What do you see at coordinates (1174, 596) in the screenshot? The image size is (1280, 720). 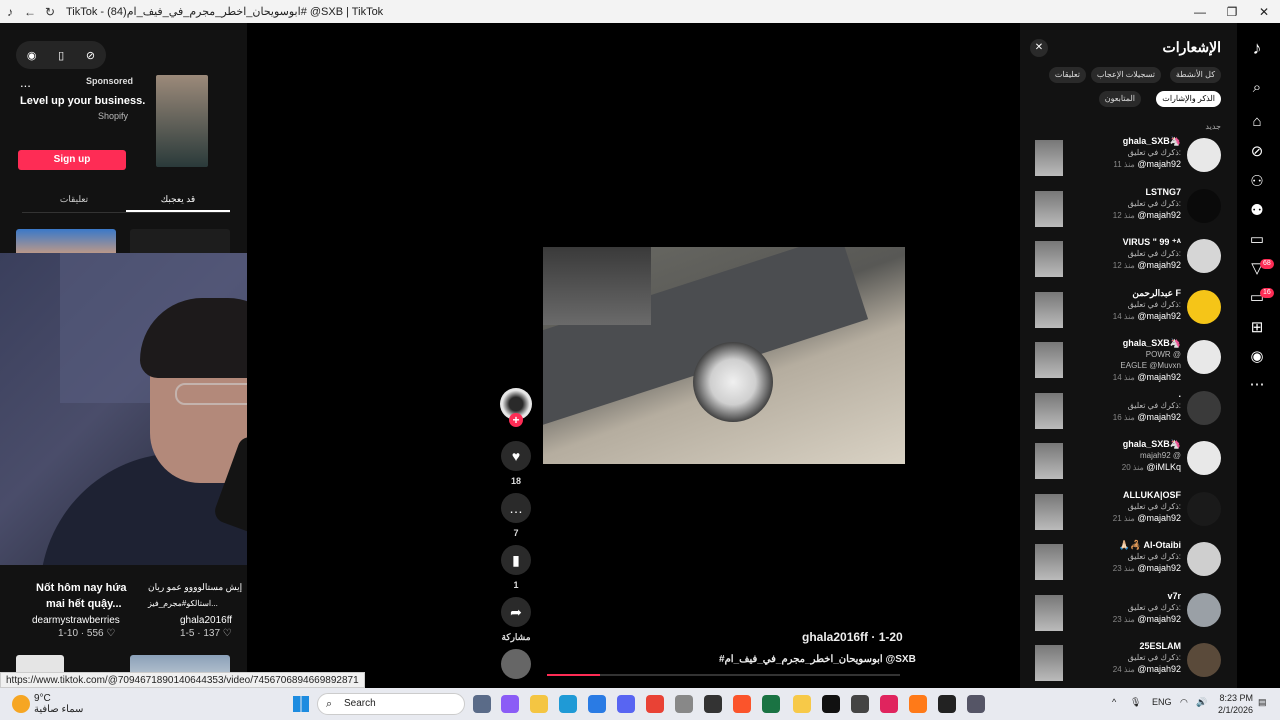 I see `notification-name: v7r` at bounding box center [1174, 596].